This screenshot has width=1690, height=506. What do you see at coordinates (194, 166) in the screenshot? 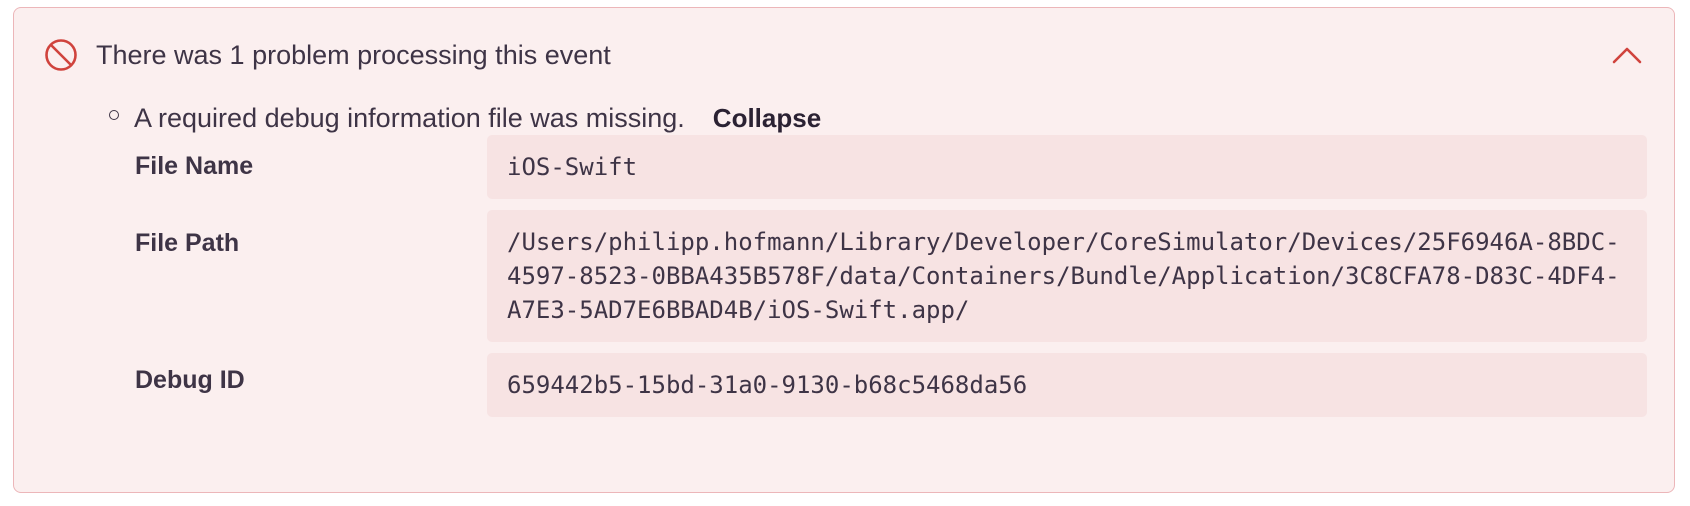
I see `file-name-label: File Name` at bounding box center [194, 166].